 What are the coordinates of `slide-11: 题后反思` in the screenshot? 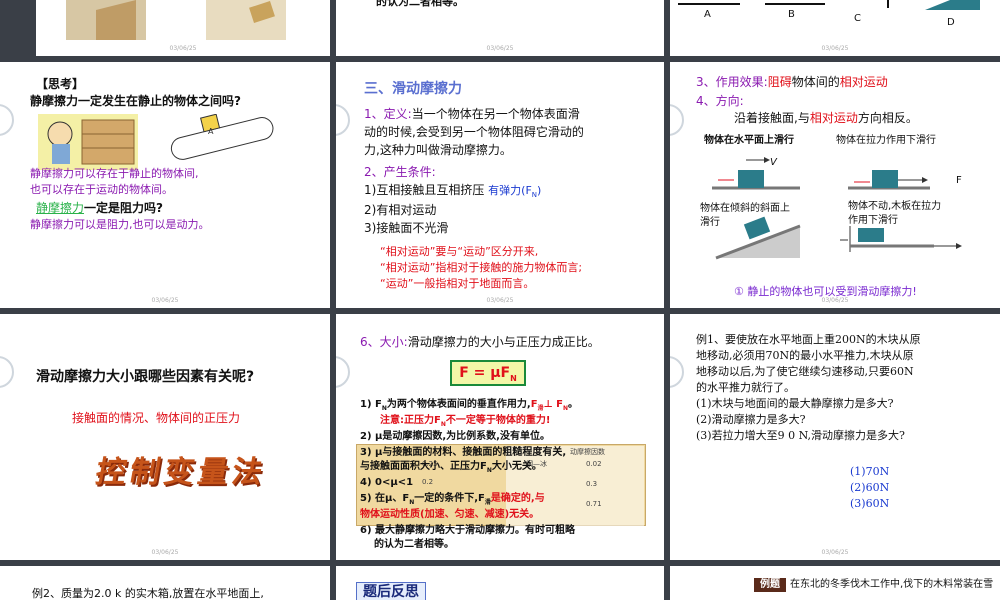 It's located at (500, 583).